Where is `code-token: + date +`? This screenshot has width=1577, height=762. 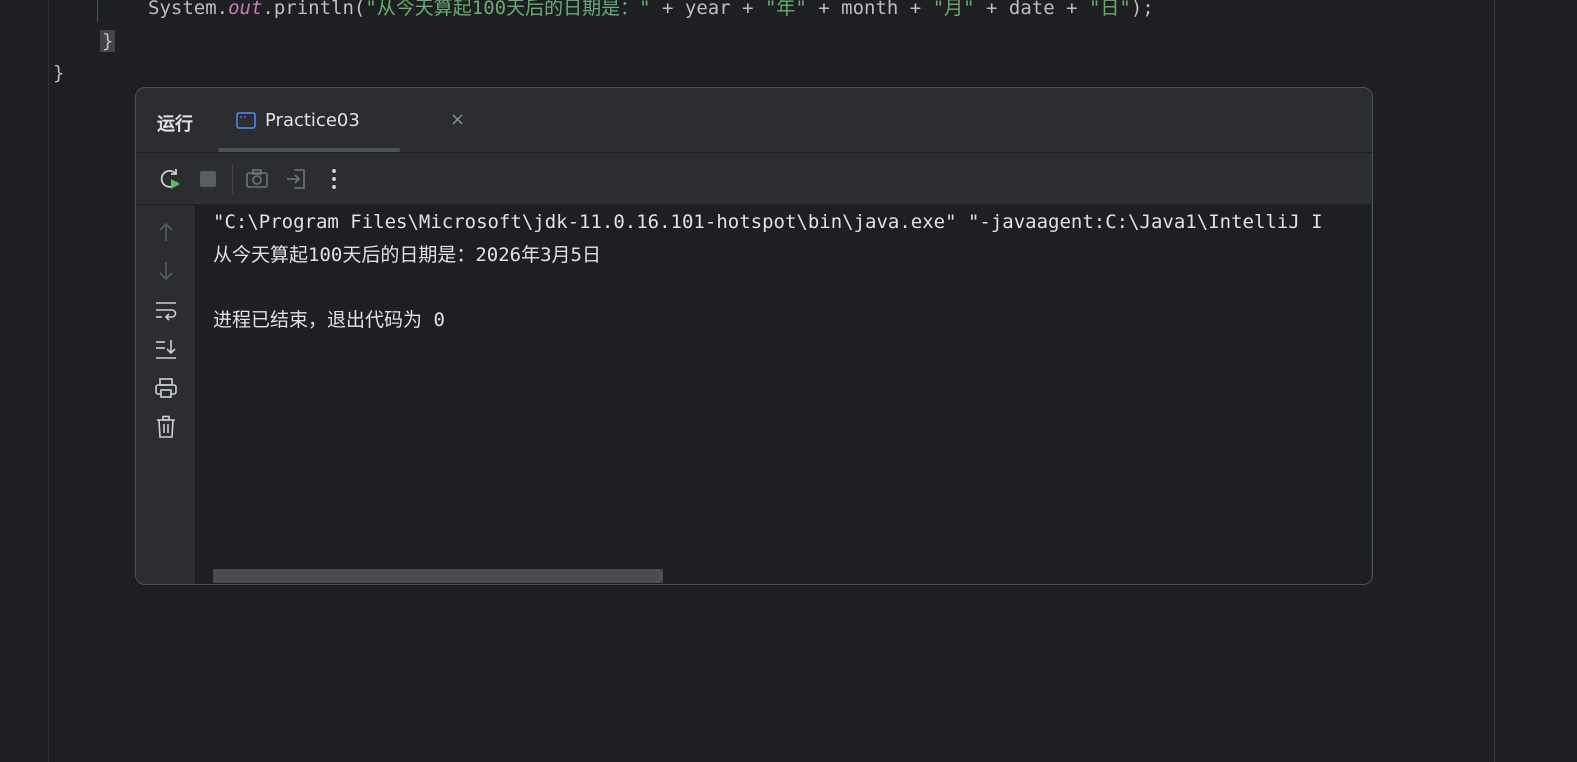 code-token: + date + is located at coordinates (1031, 9).